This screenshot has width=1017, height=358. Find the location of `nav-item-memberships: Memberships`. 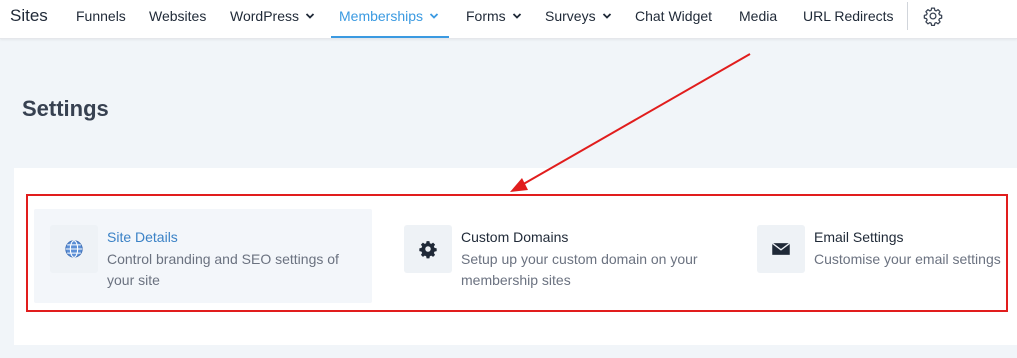

nav-item-memberships: Memberships is located at coordinates (390, 23).